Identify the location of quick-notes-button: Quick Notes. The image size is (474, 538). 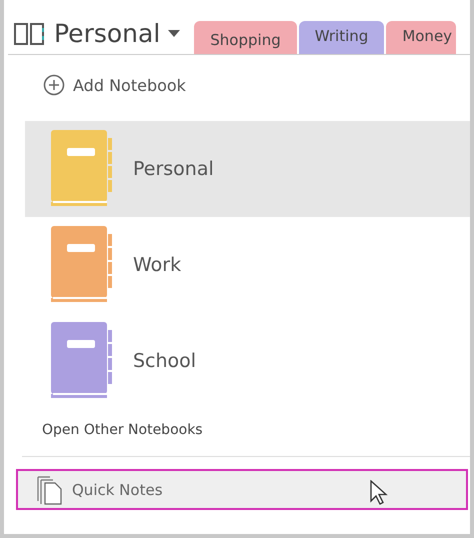
(242, 489).